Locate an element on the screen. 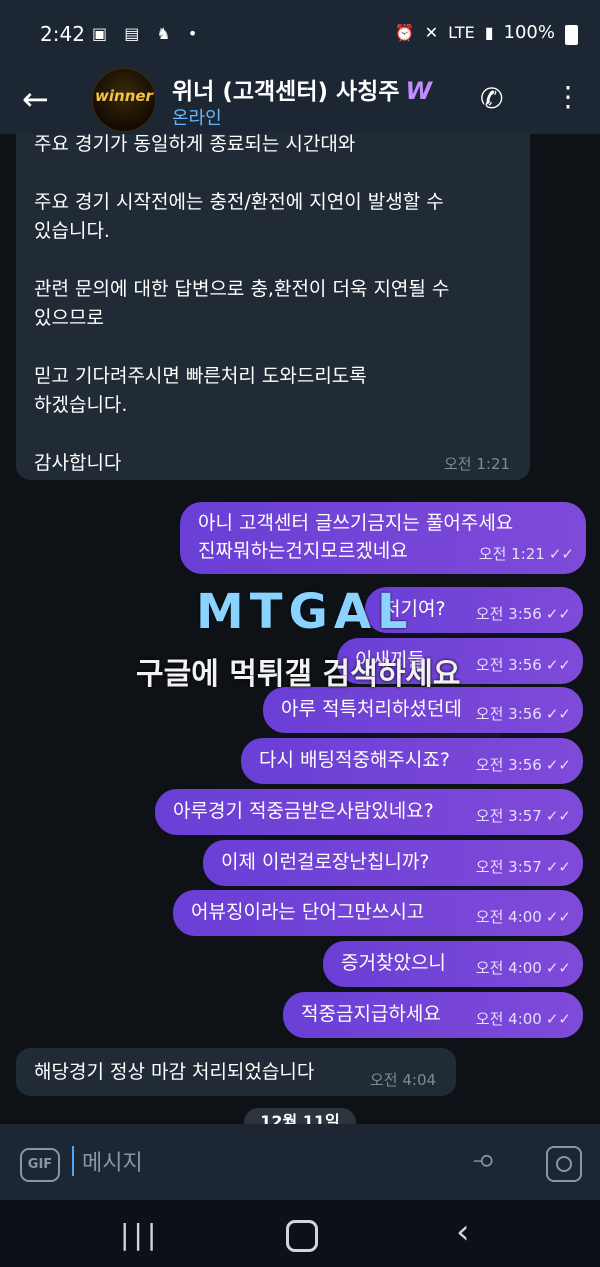 Image resolution: width=600 pixels, height=1267 pixels. outgoing-message: 증거찾았으니 오전 4:00 ✓✓ is located at coordinates (453, 964).